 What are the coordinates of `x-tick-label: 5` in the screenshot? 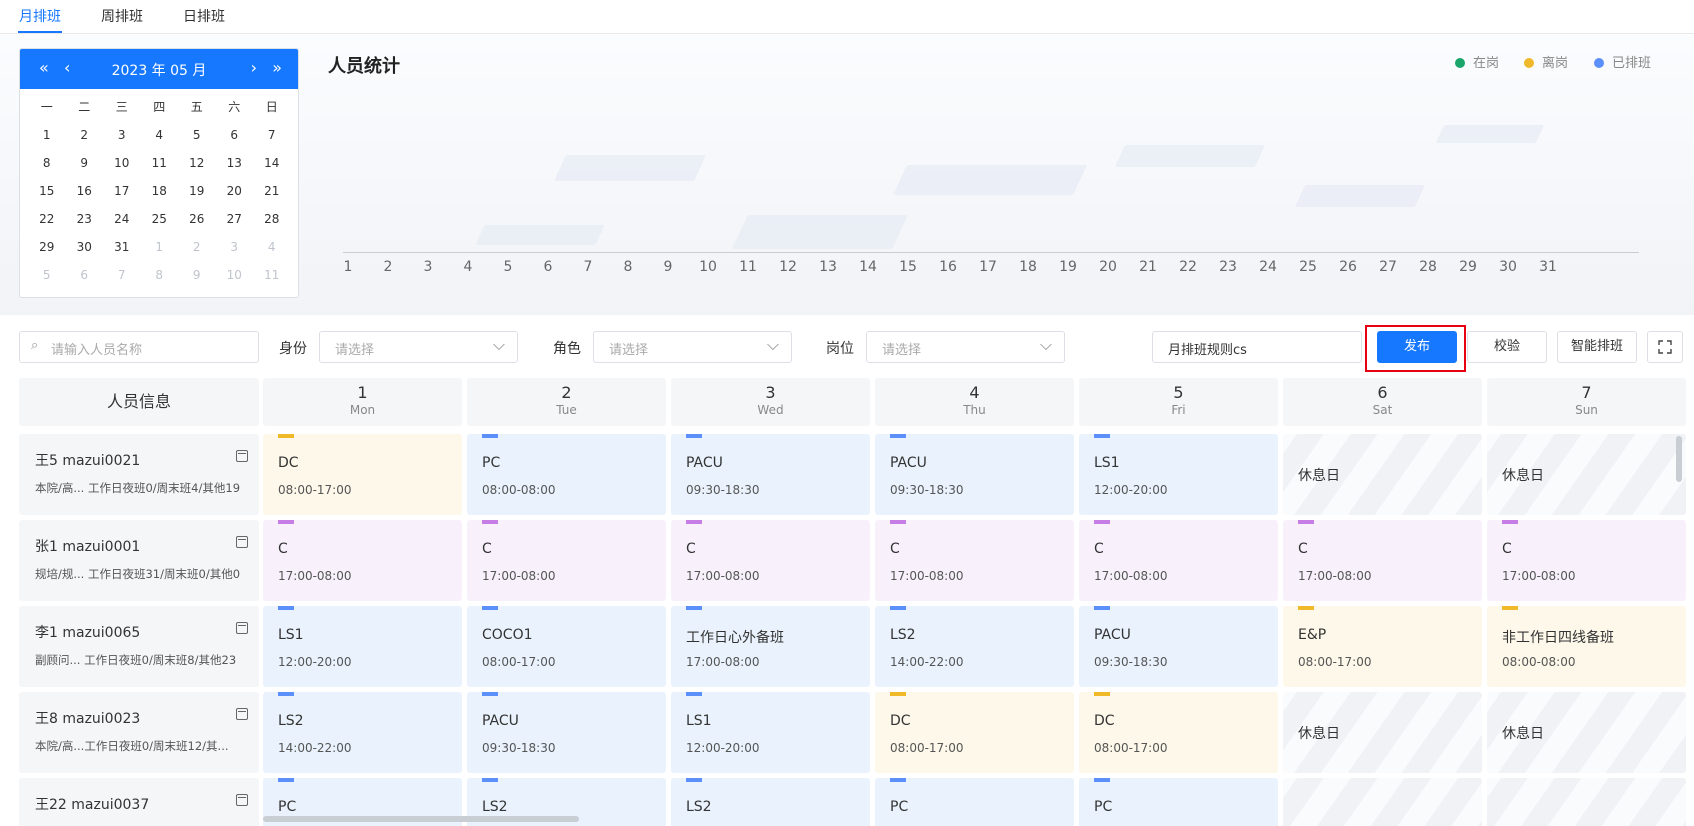 It's located at (508, 267).